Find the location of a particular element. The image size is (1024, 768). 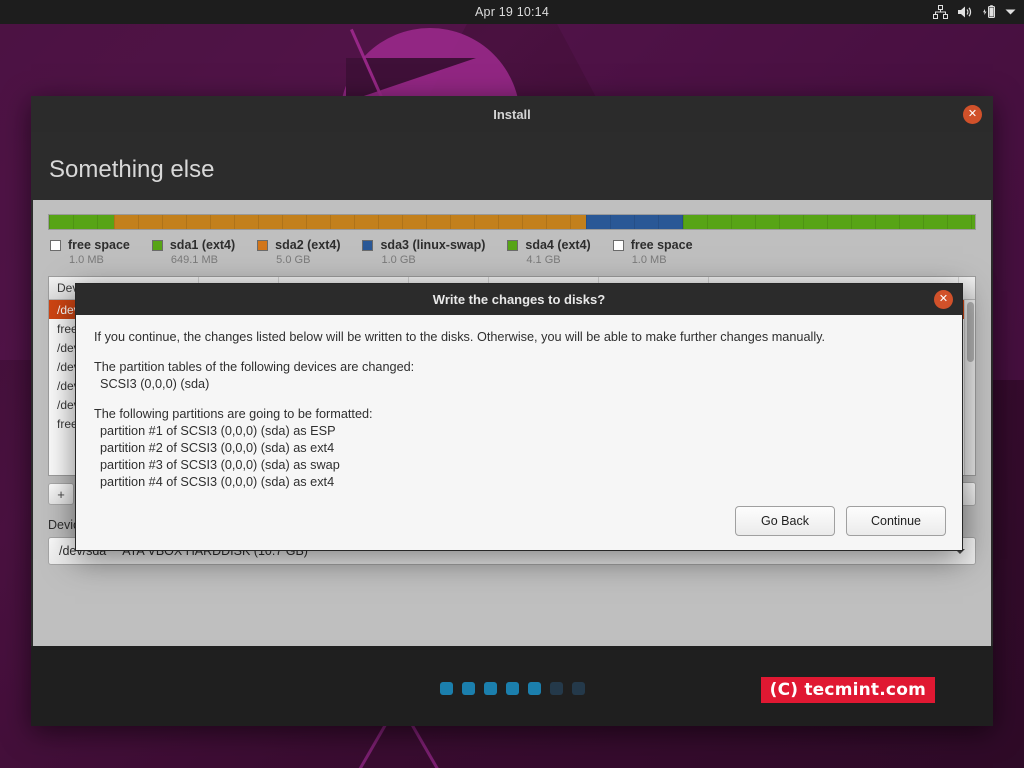

page-title: Something else is located at coordinates (132, 169).